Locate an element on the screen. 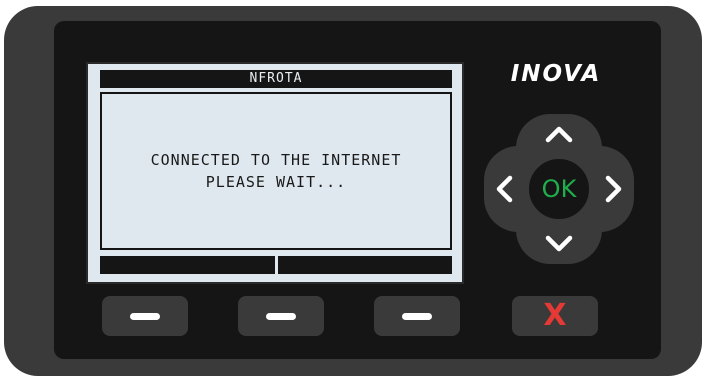  cancel-button: X is located at coordinates (555, 316).